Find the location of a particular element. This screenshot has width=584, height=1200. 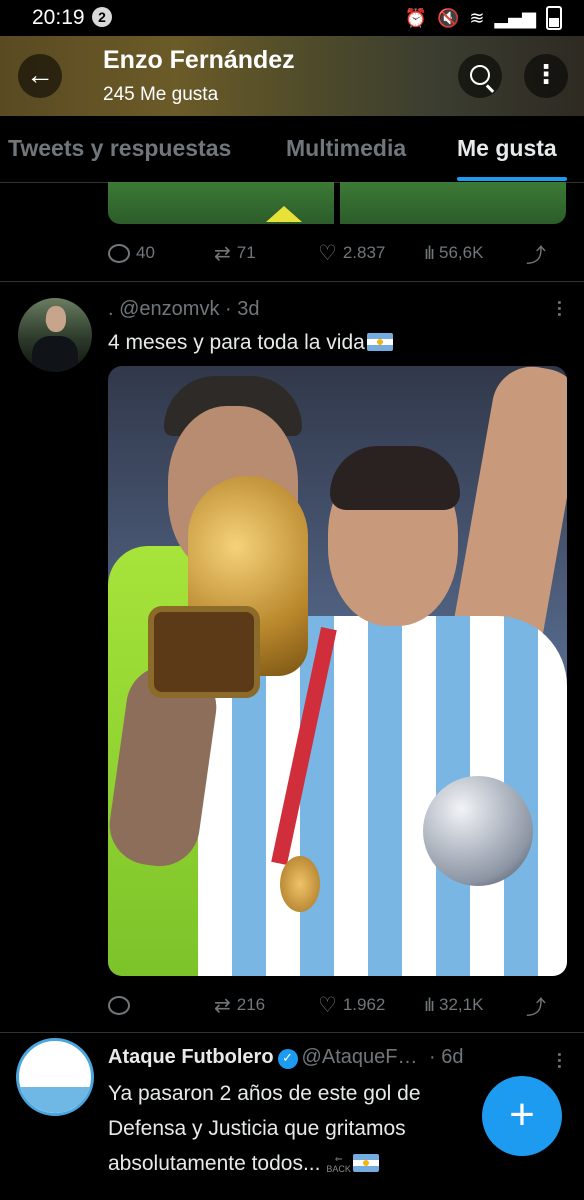

profile-tabs: Tweets y respuestas Multimedia Me gusta is located at coordinates (292, 149).